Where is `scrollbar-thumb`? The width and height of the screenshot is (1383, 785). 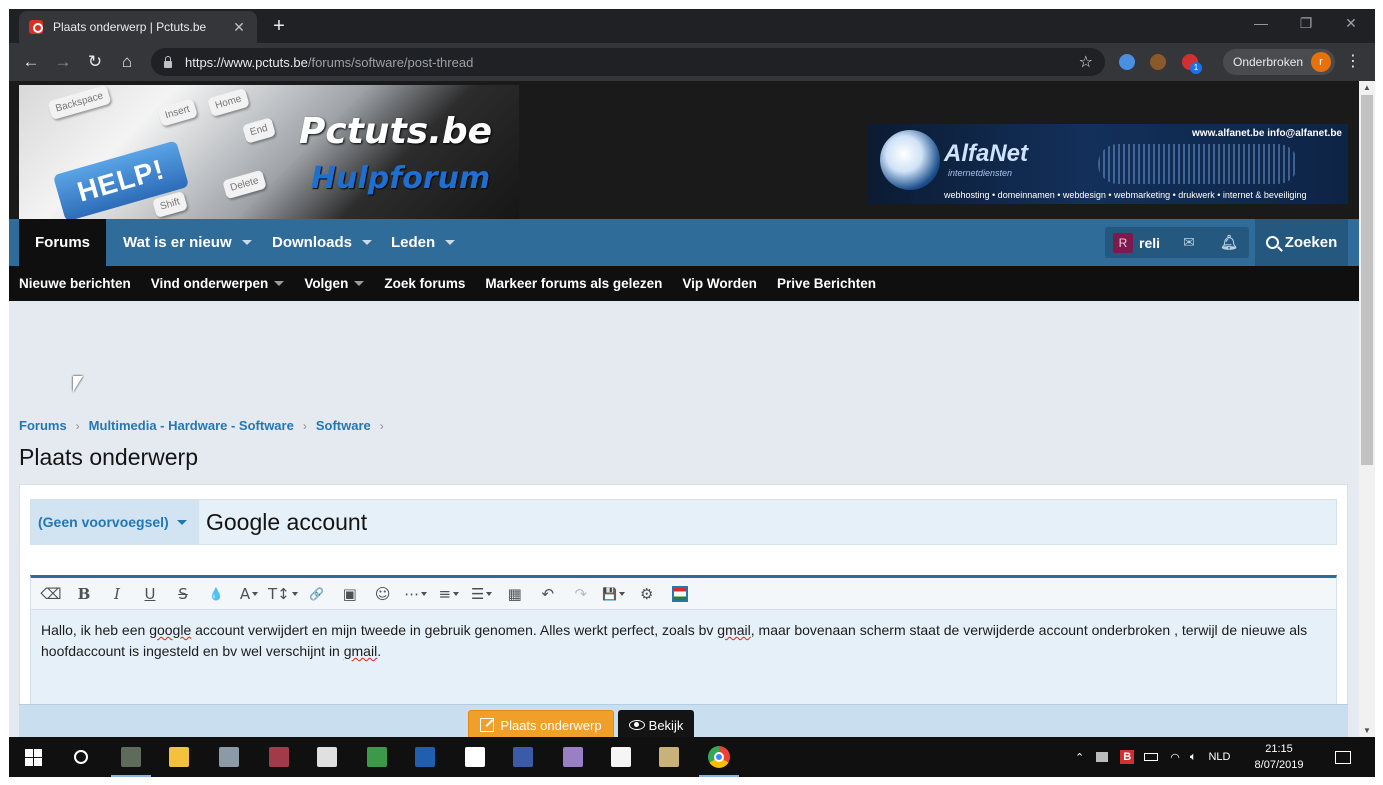 scrollbar-thumb is located at coordinates (1367, 280).